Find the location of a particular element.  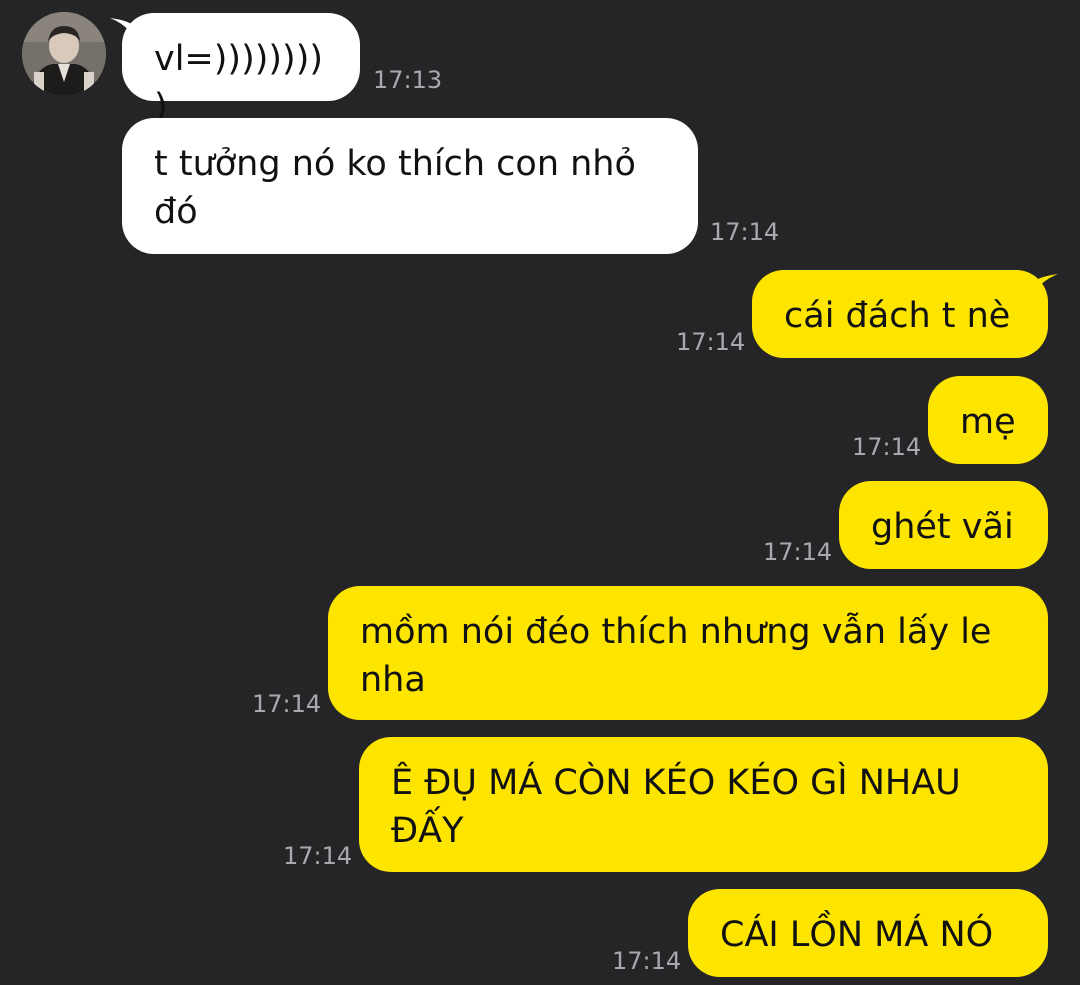

message-timestamp: 17:13 is located at coordinates (408, 80).